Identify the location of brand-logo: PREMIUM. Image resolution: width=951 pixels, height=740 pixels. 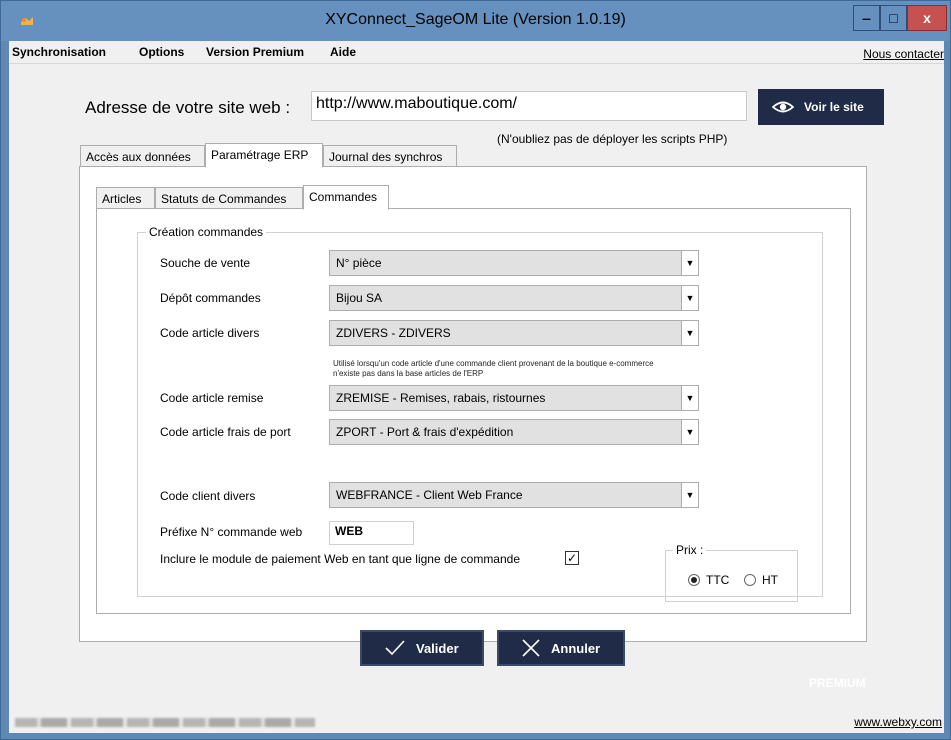
(837, 682).